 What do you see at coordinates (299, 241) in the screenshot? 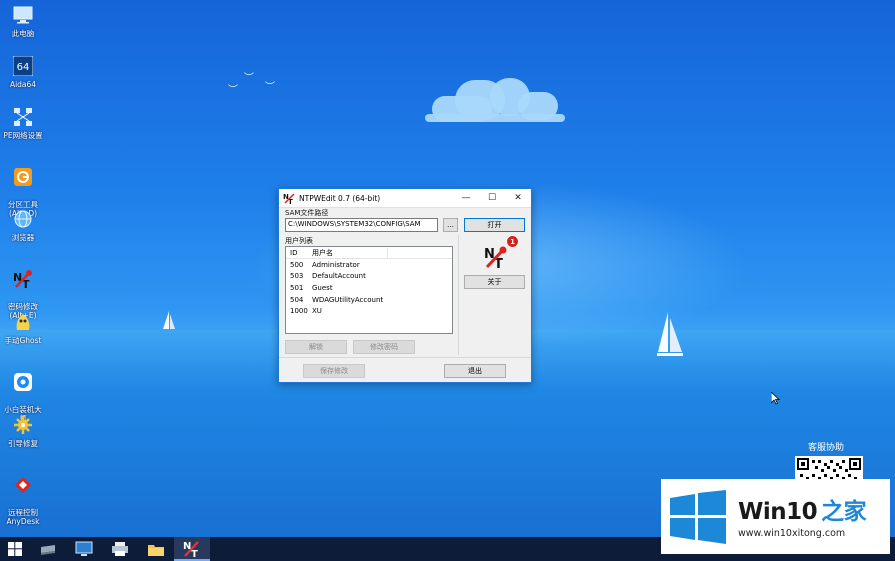
I see `user-list-label: 用户列表` at bounding box center [299, 241].